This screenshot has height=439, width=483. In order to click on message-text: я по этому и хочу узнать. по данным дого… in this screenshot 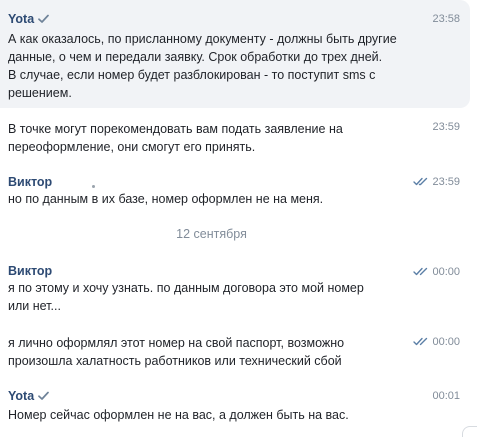, I will do `click(186, 297)`.